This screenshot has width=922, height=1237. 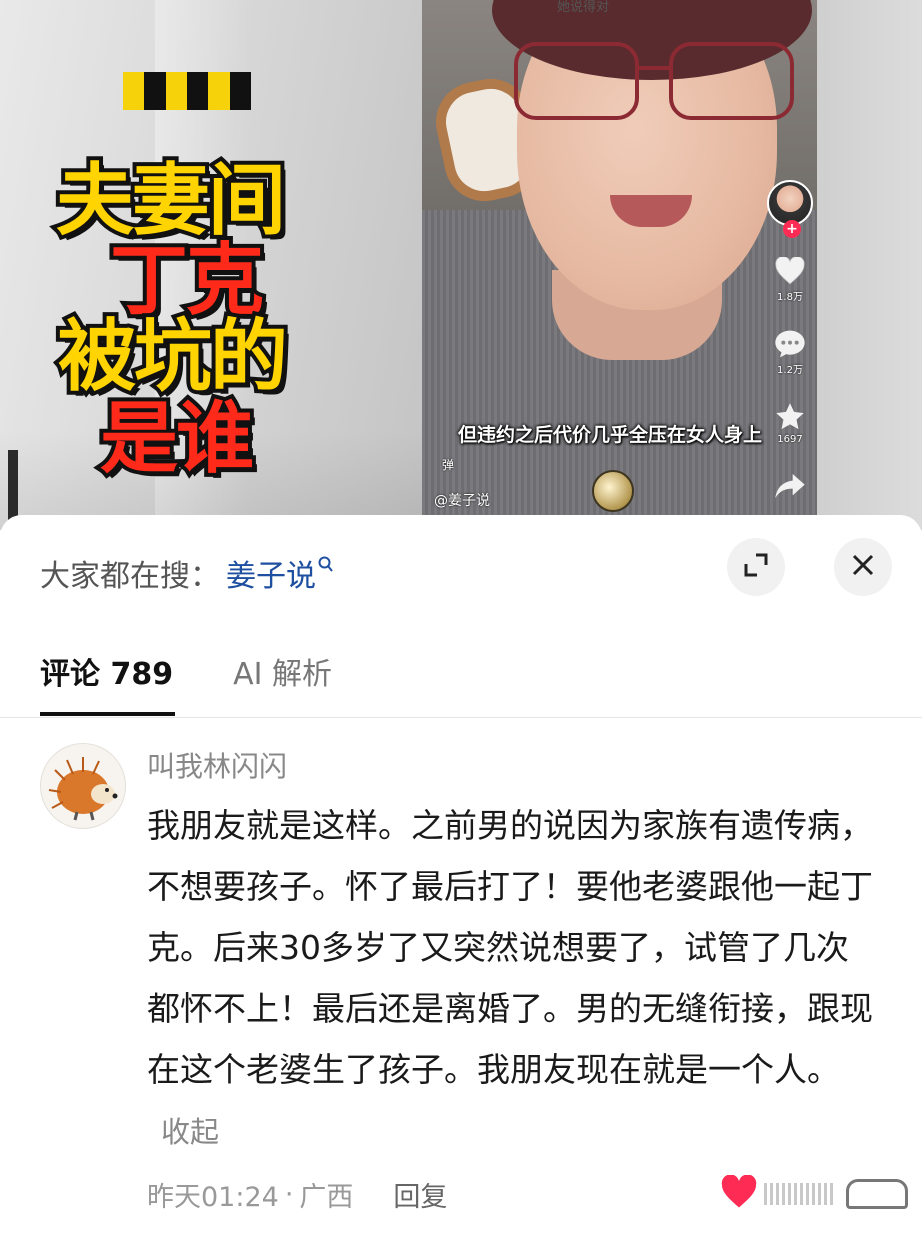 I want to click on active-tab-indicator, so click(x=107, y=714).